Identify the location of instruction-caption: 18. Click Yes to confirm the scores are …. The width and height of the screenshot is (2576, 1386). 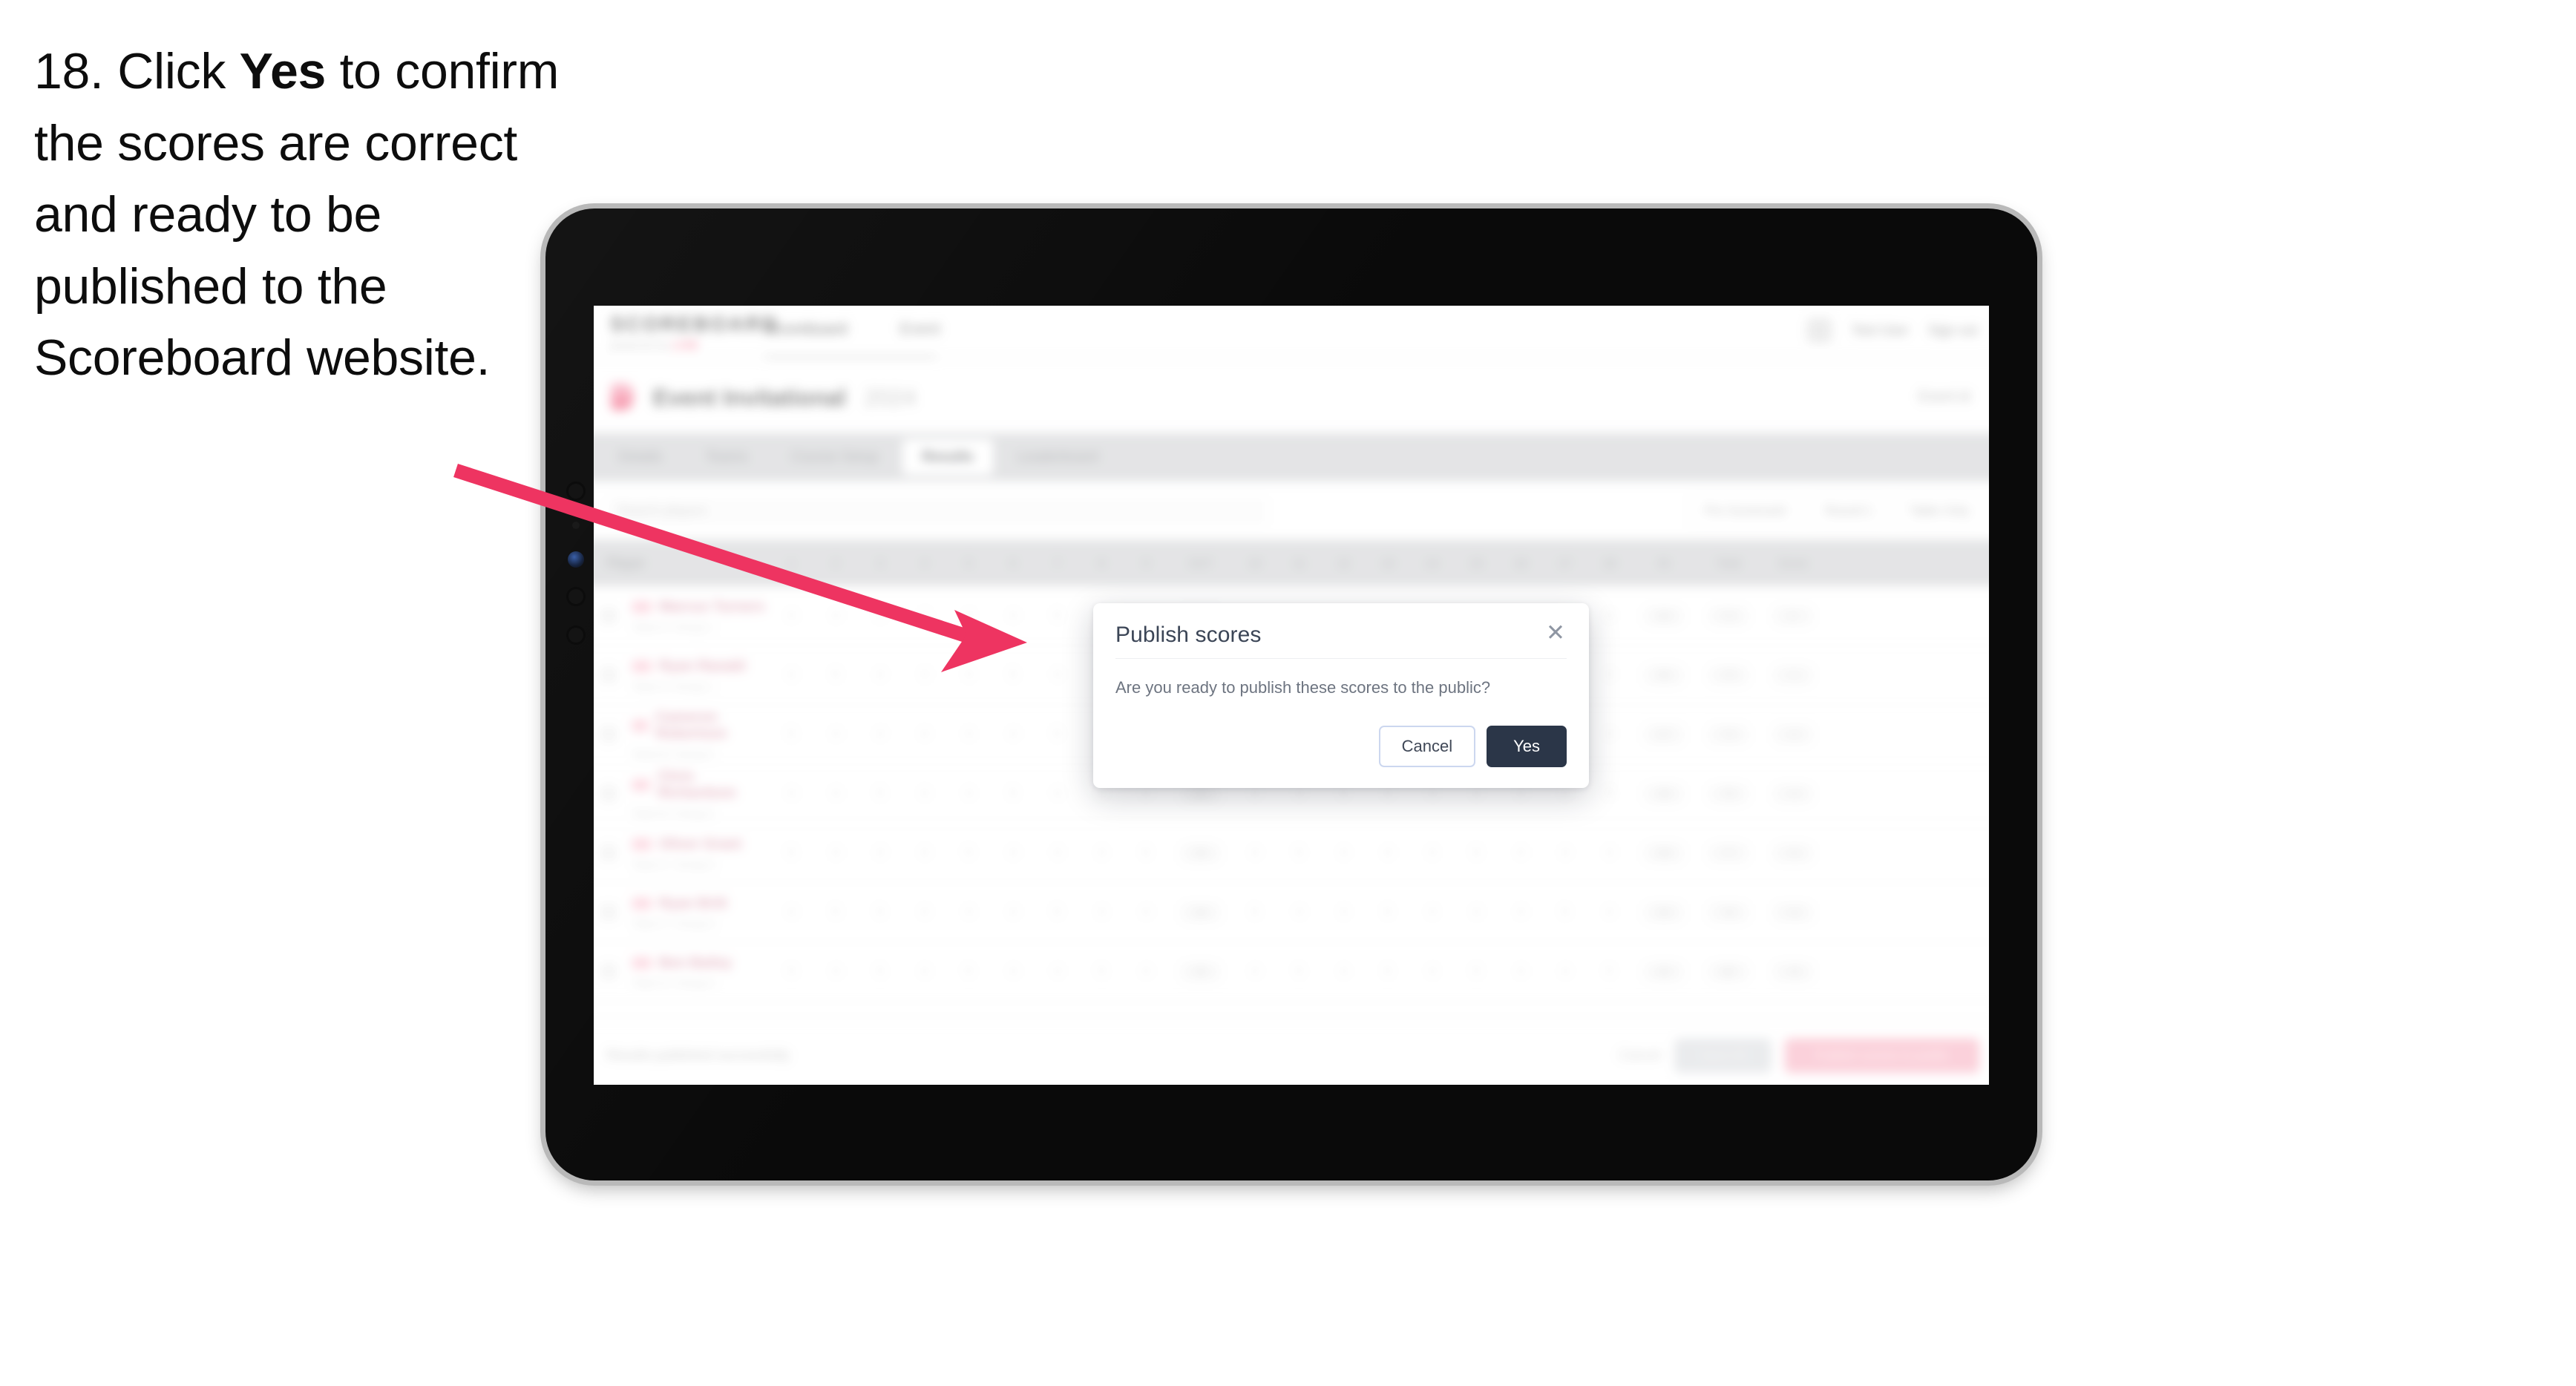
(301, 215).